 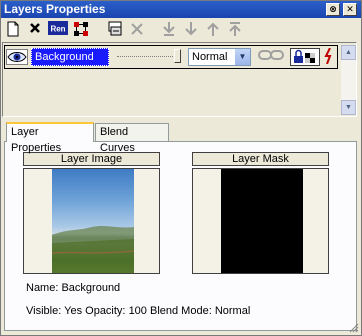 I want to click on window-title: Layers Properties, so click(x=55, y=9).